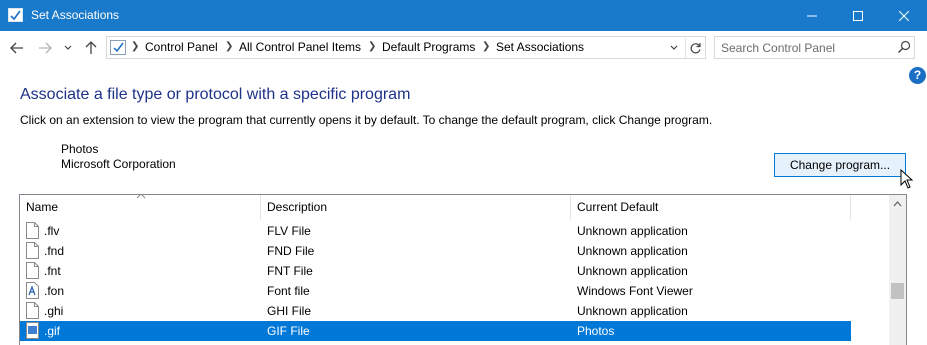  I want to click on scroll-up-button, so click(897, 203).